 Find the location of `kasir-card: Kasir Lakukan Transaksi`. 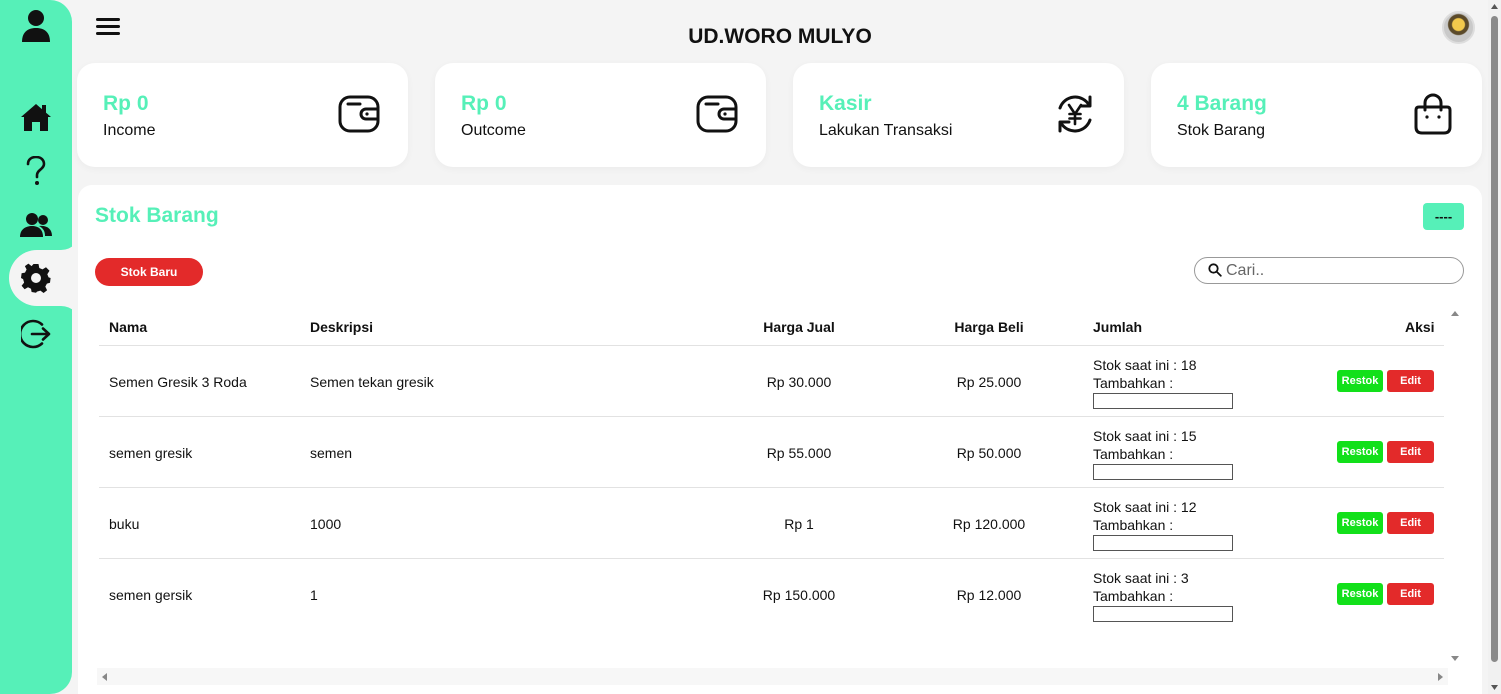

kasir-card: Kasir Lakukan Transaksi is located at coordinates (958, 115).